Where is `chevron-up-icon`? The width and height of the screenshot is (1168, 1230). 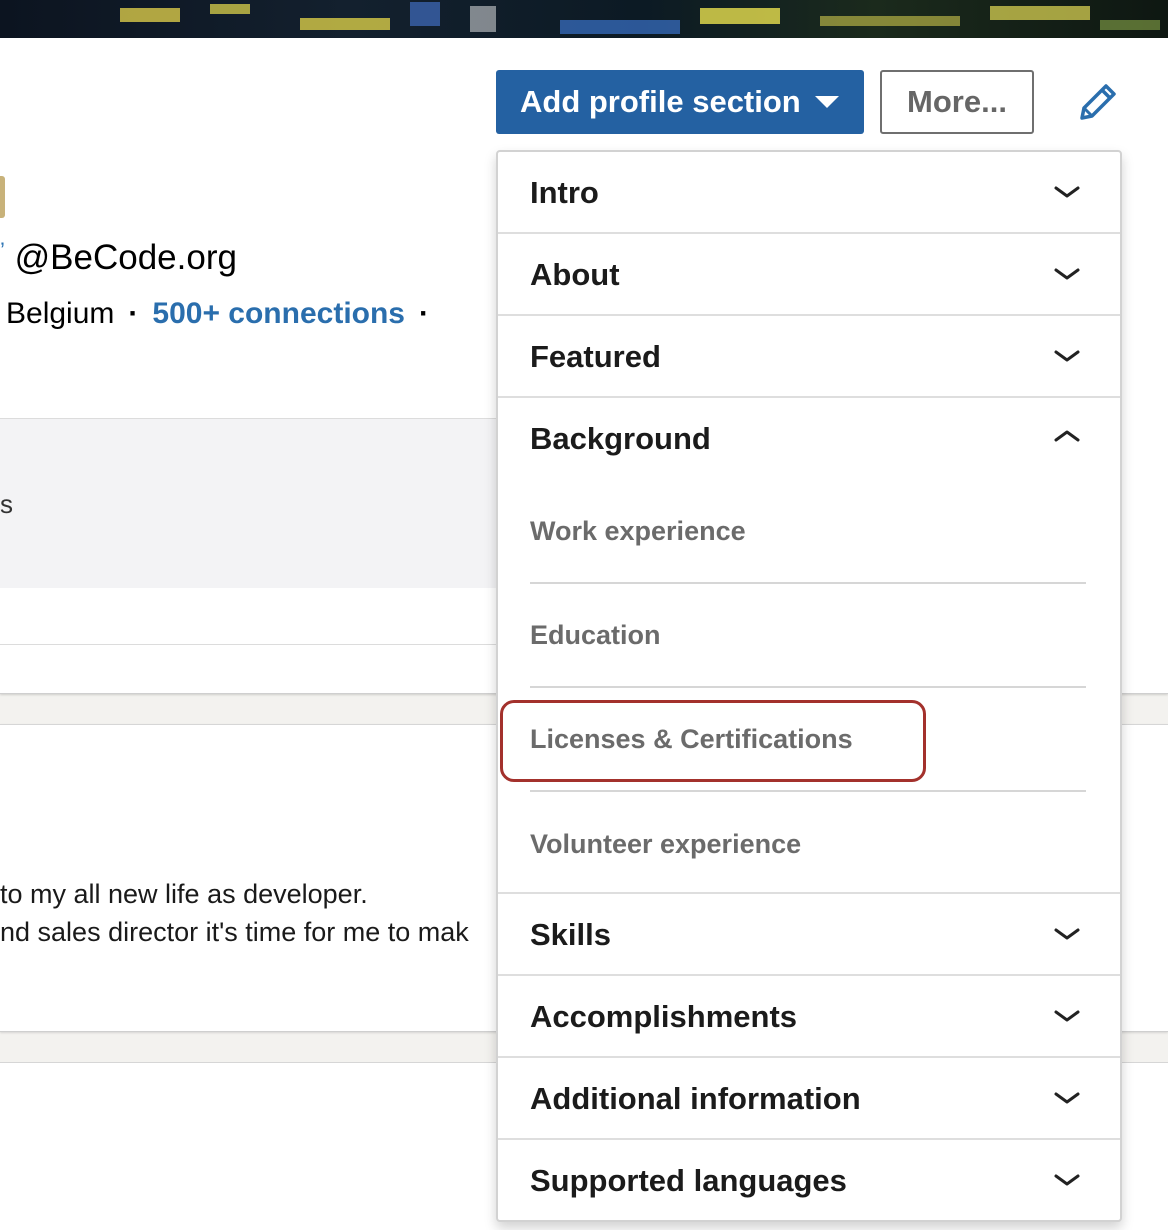 chevron-up-icon is located at coordinates (1067, 436).